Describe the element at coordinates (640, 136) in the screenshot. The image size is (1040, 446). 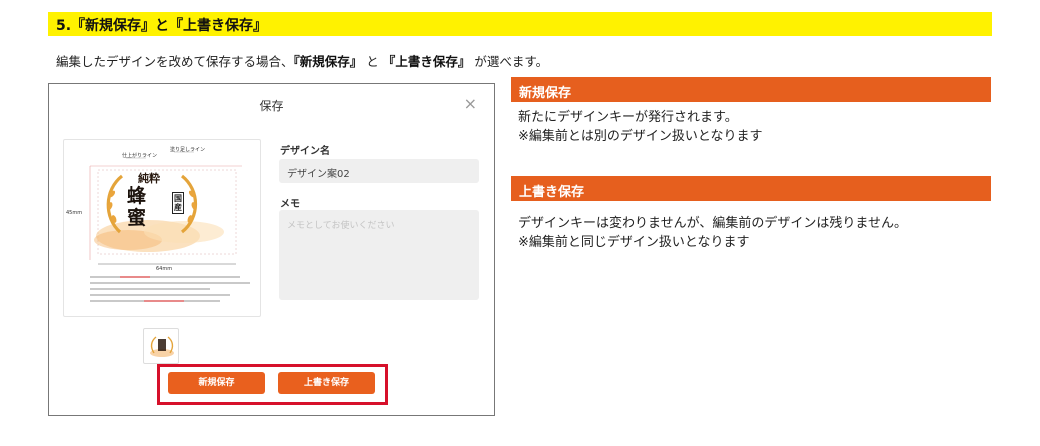
I see `new-save-line2: ※編集前とは別のデザイン扱いとなります` at that location.